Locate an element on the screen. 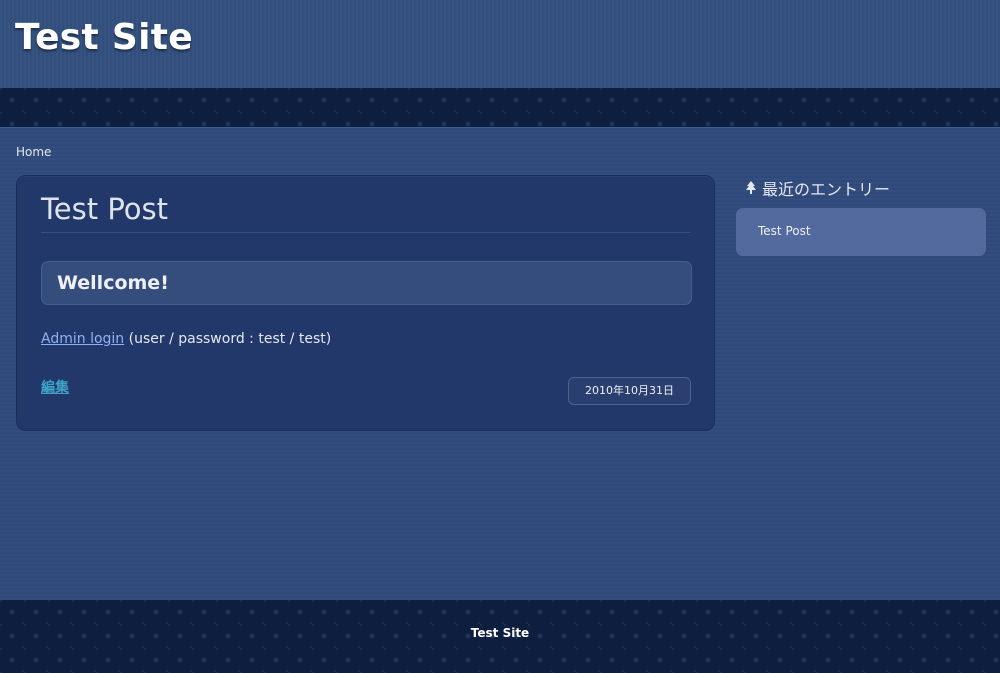  breadcrumb-home-link: Home is located at coordinates (33, 152).